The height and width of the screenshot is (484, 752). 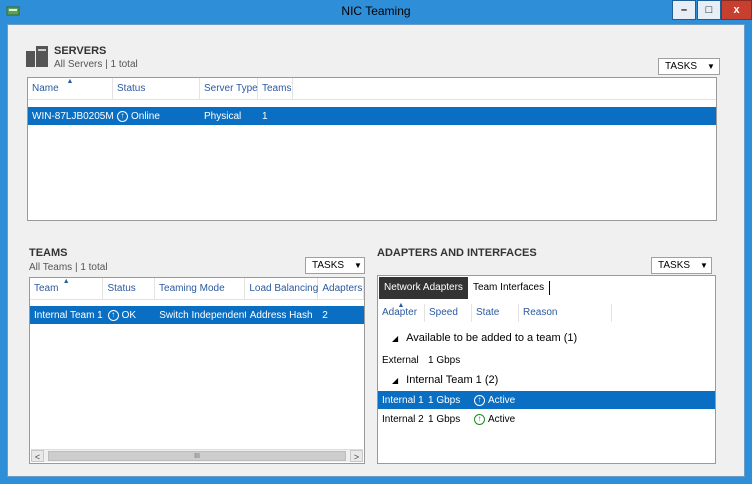 I want to click on servers-column-header: ▲ Name Status Server Type Teams, so click(x=372, y=89).